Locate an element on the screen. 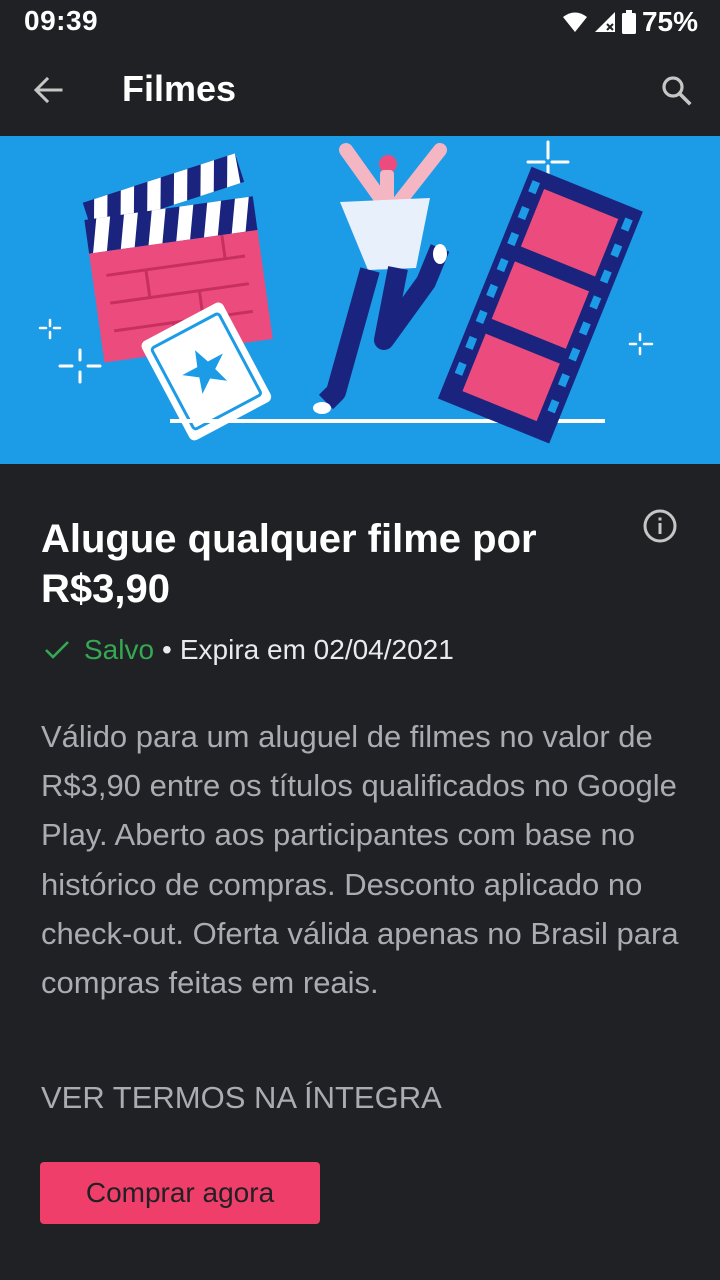  status-bar: 09:39 75% is located at coordinates (360, 22).